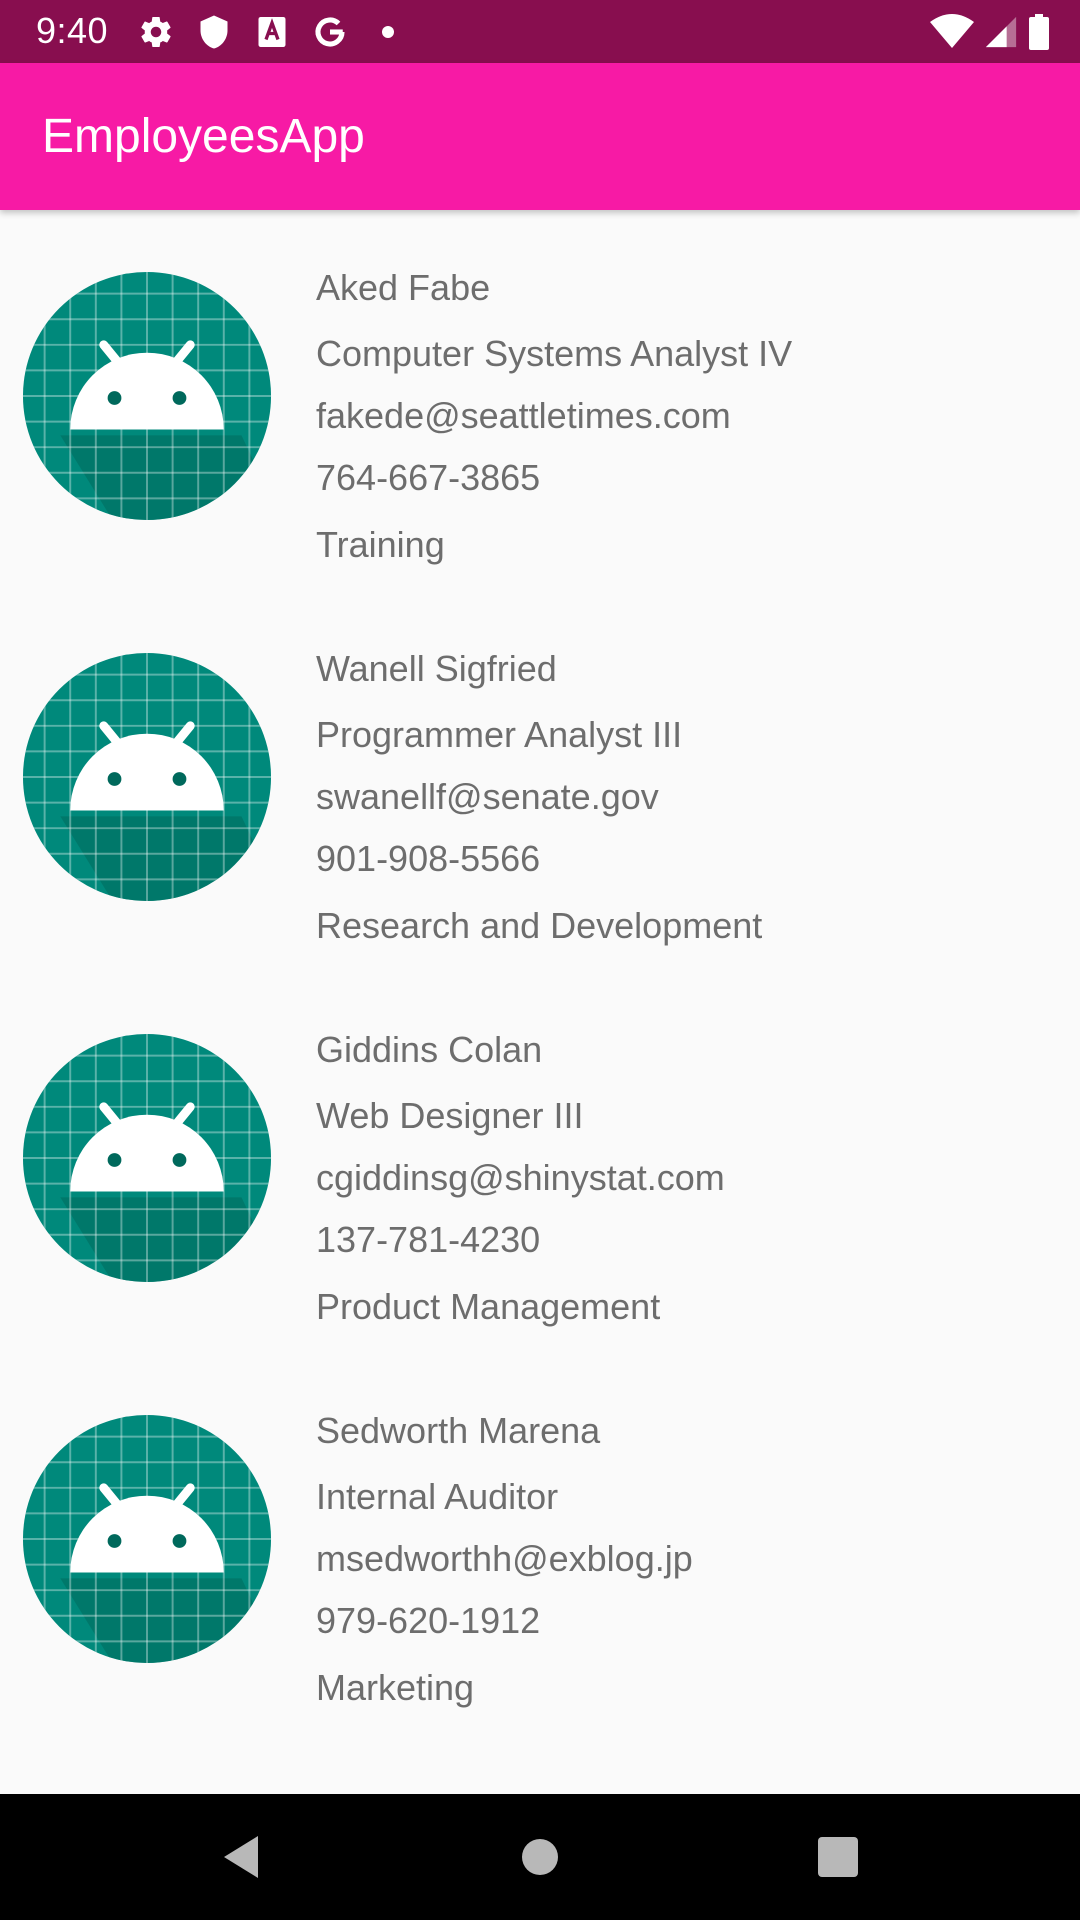 The image size is (1080, 1920). I want to click on employee-department: Product Management, so click(488, 1306).